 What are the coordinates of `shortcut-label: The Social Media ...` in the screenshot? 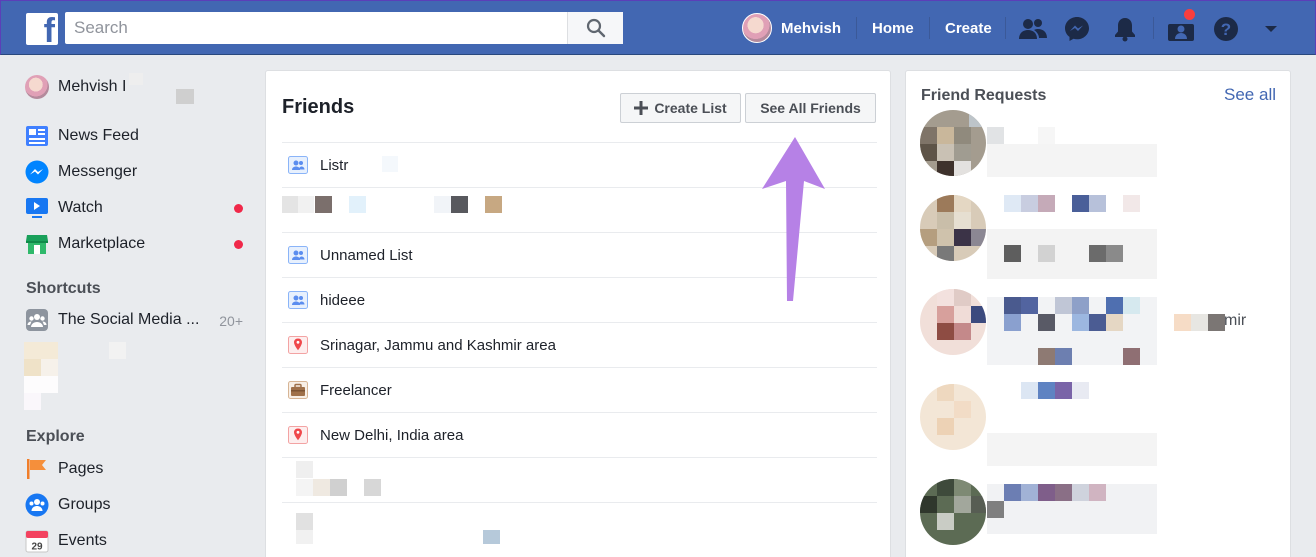 It's located at (129, 319).